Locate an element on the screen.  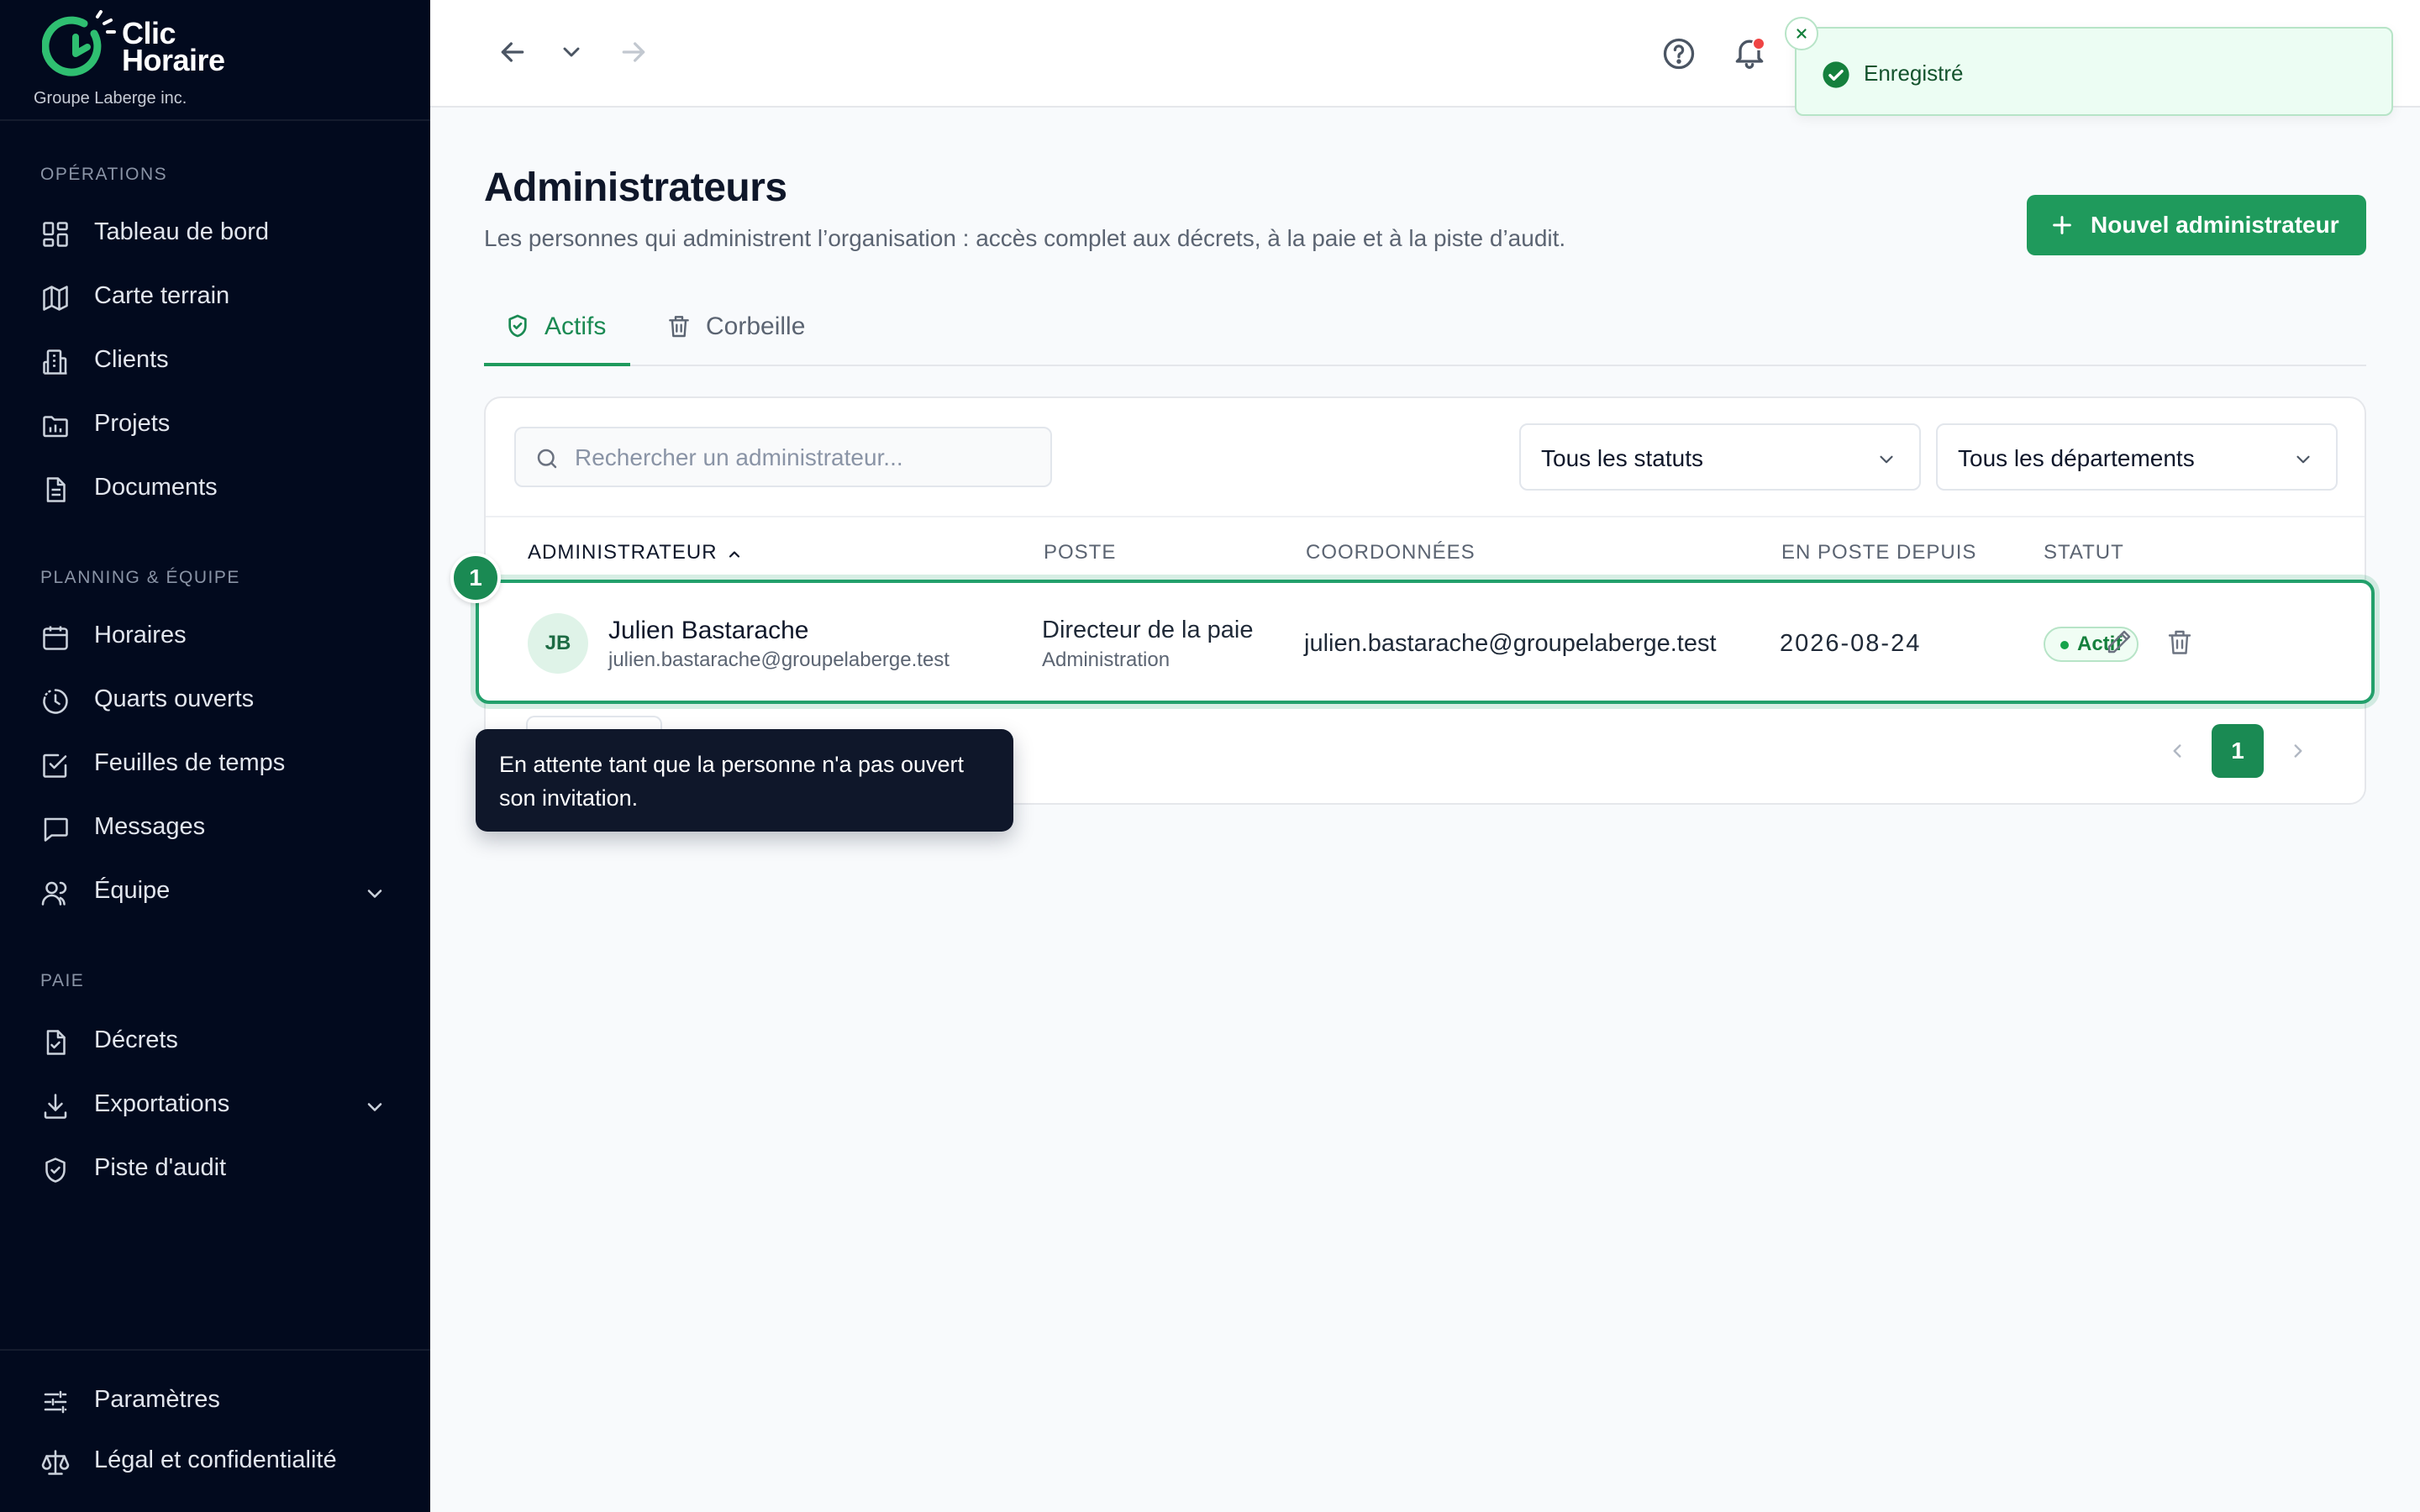
admin-position: Directeur de la paie is located at coordinates (1148, 630).